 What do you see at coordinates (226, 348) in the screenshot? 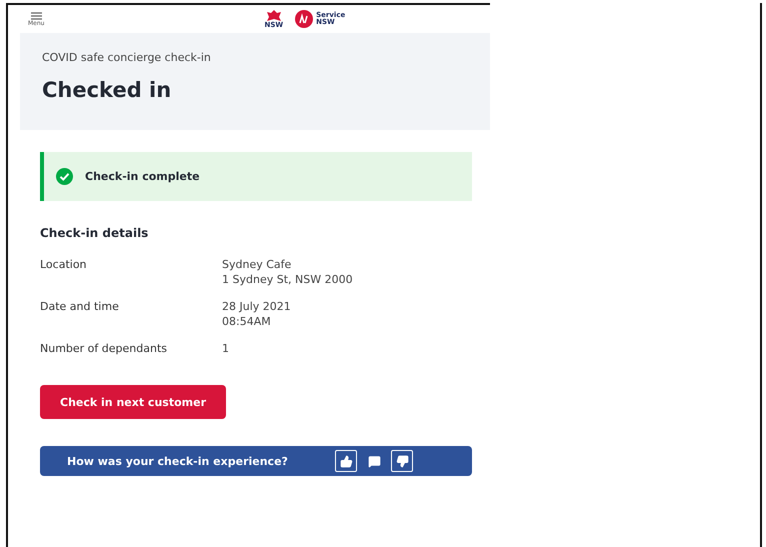
I see `detail-value: 1` at bounding box center [226, 348].